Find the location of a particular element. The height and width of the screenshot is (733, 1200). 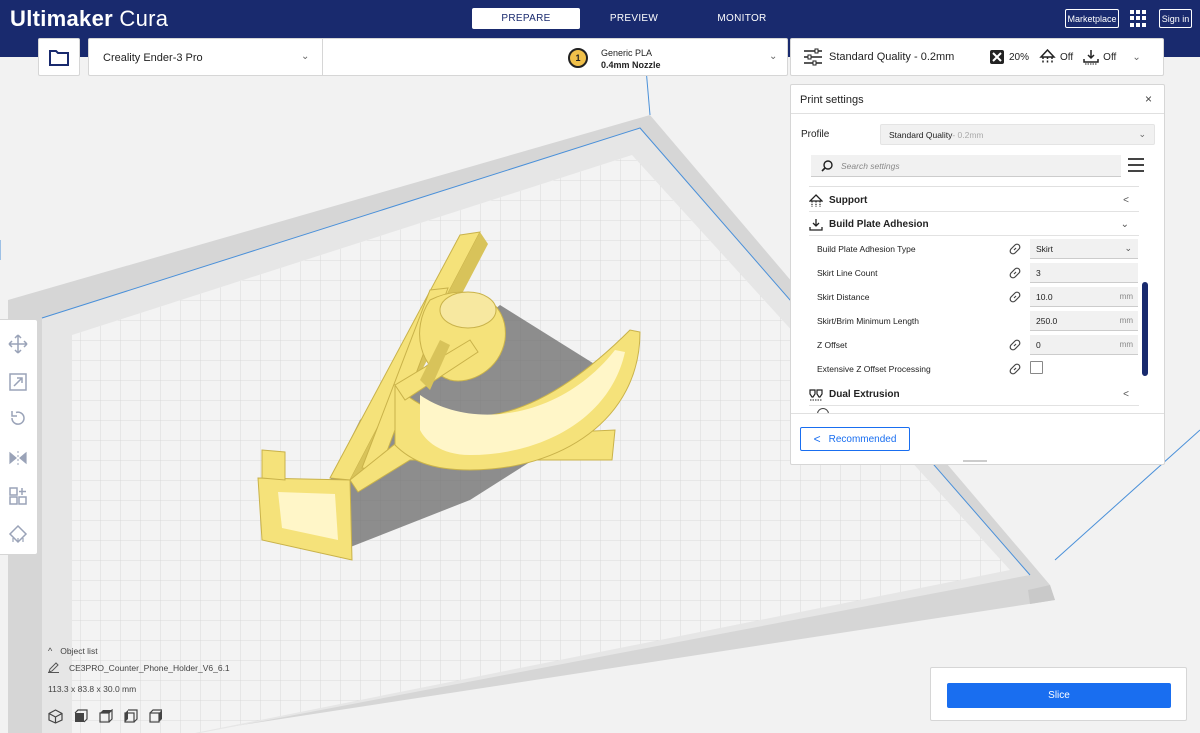

z-offset-input: 0 mm is located at coordinates (1084, 345).